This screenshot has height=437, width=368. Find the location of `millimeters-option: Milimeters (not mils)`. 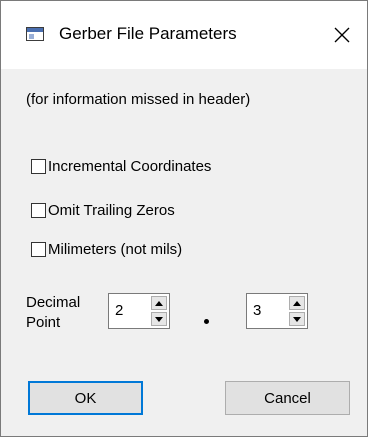

millimeters-option: Milimeters (not mils) is located at coordinates (106, 249).